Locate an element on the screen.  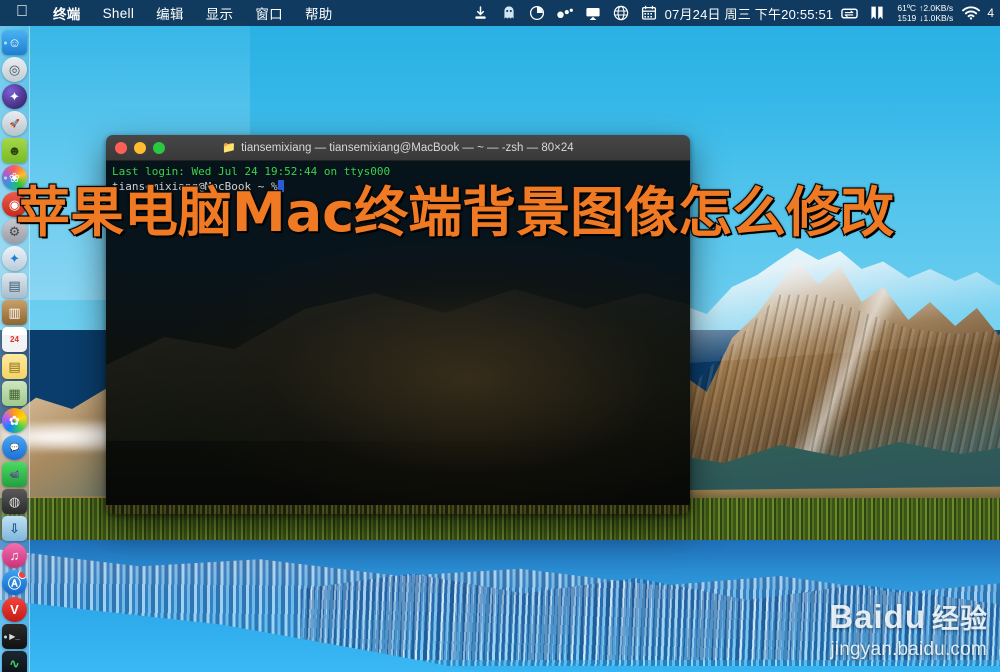
terminal-background-image is located at coordinates (398, 365).